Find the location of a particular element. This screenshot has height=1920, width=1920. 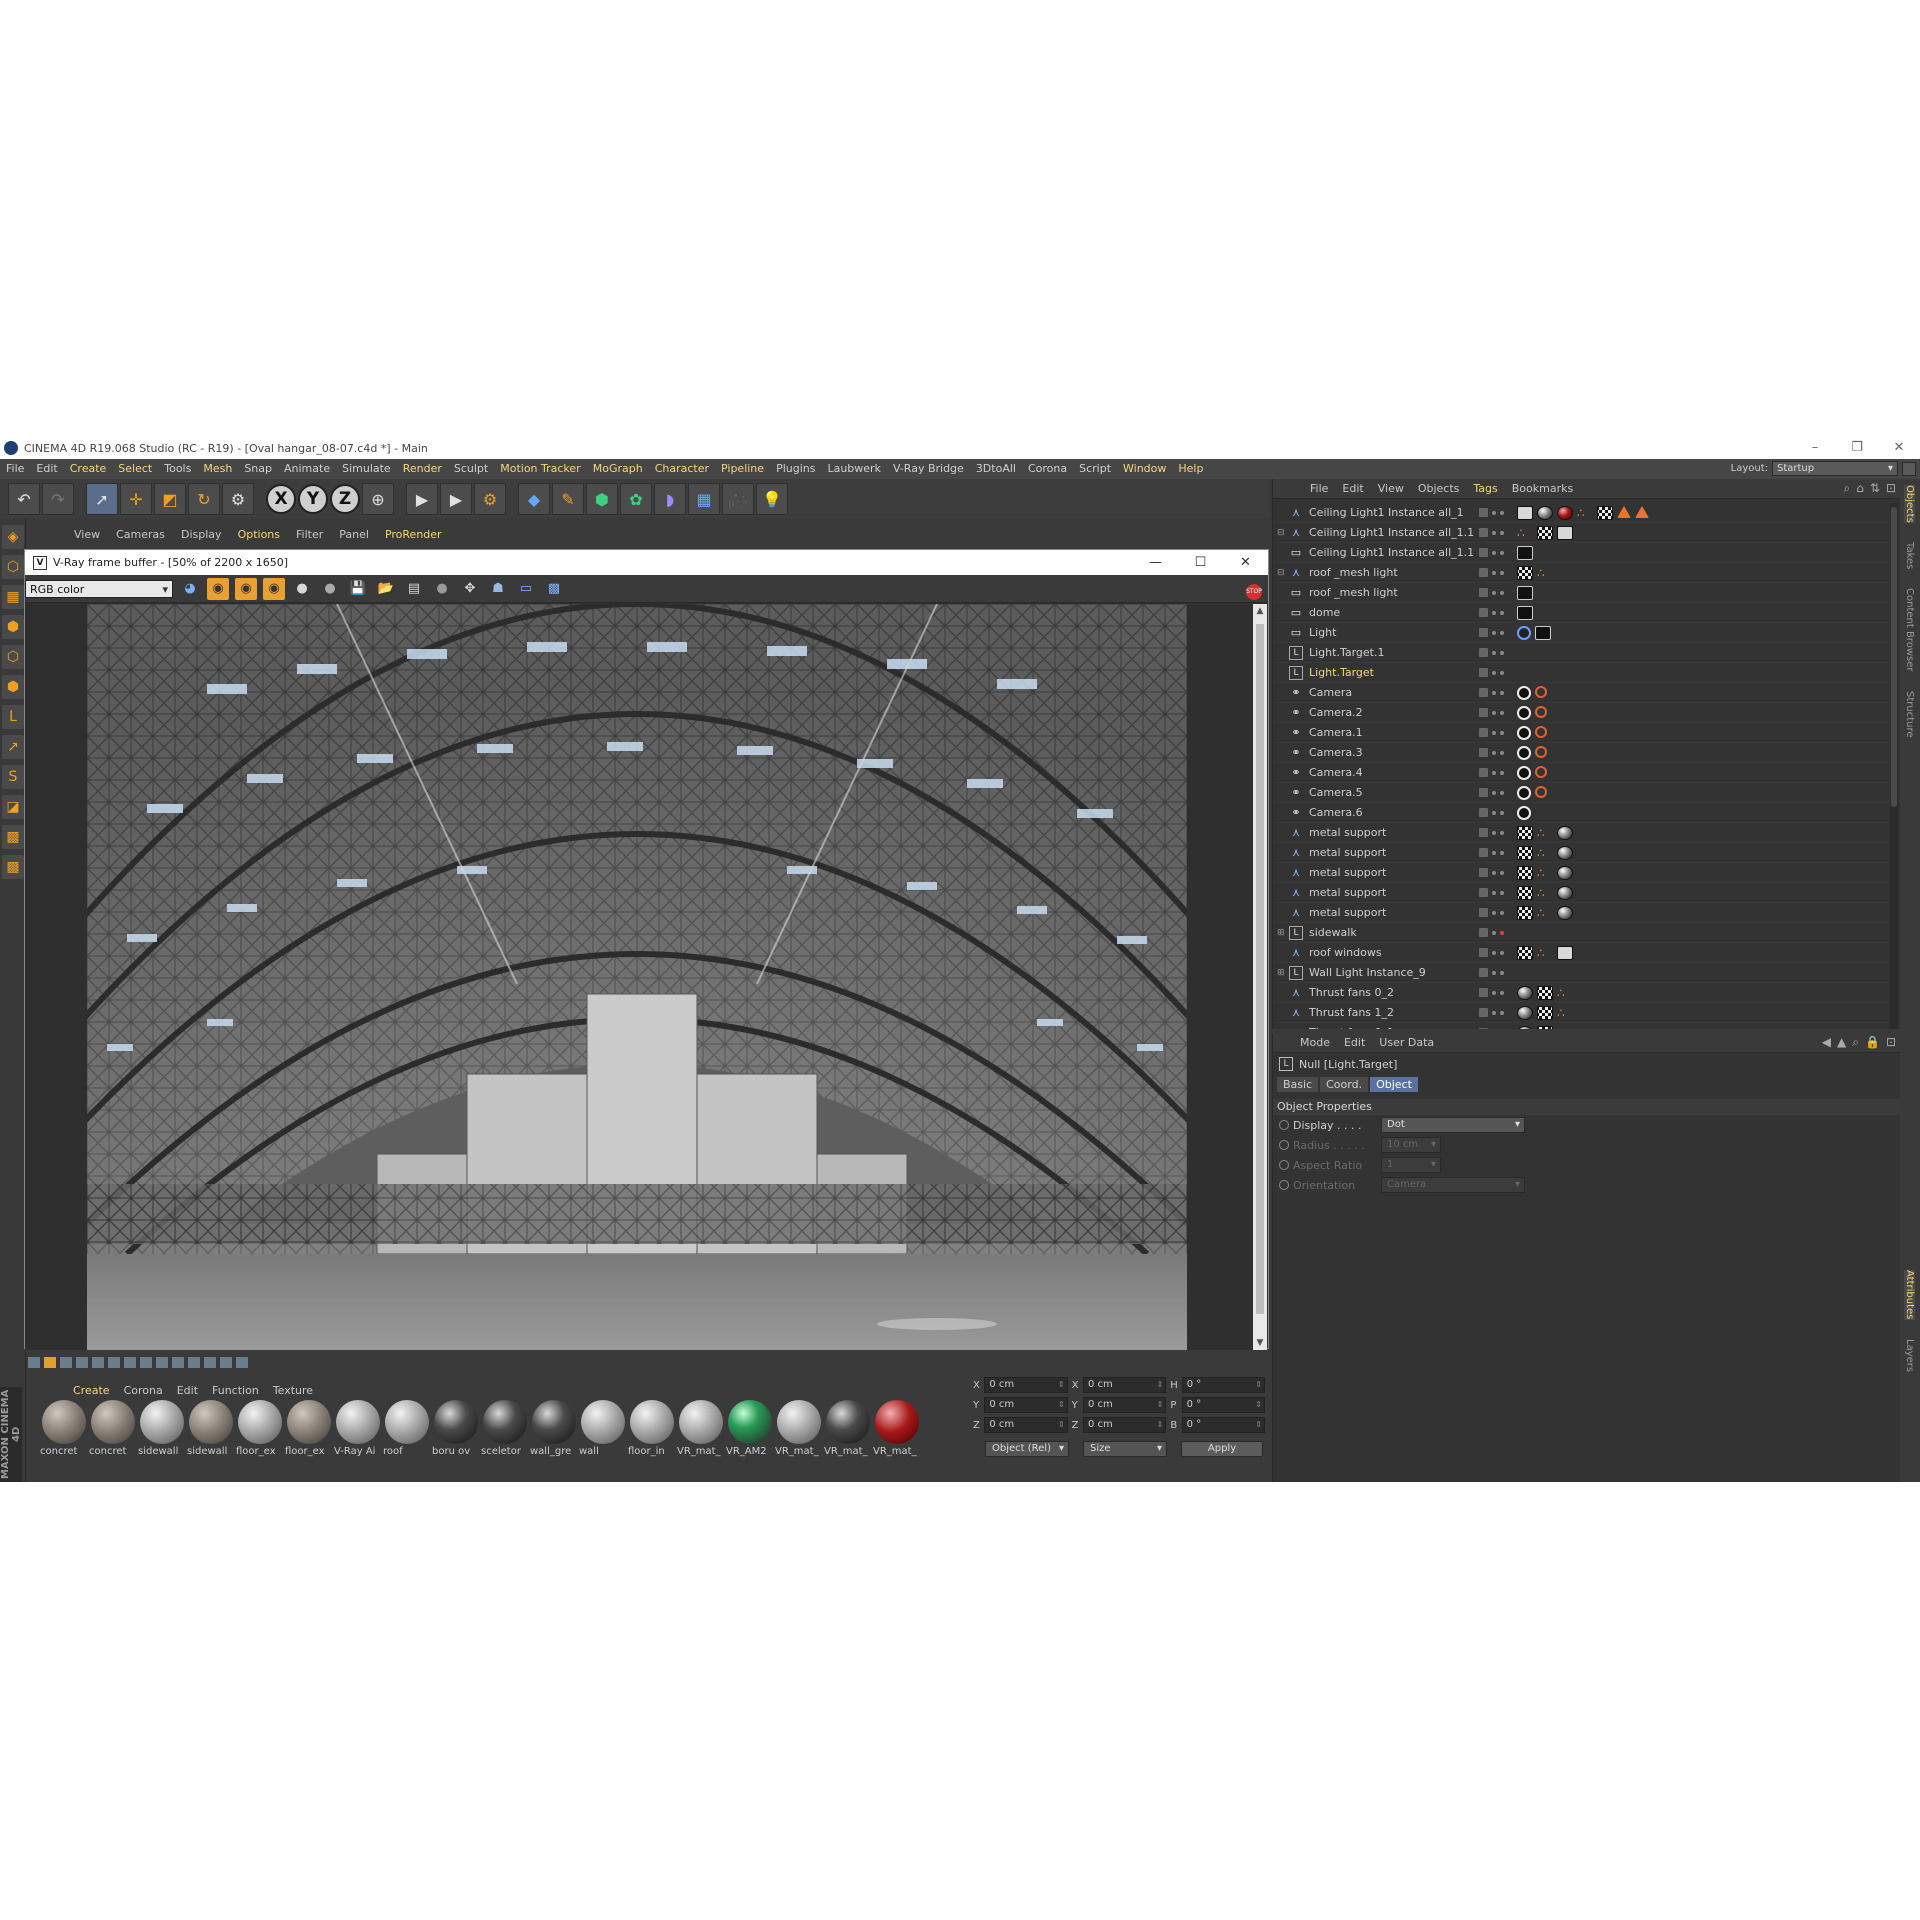

rotate-tool-icon: ↻ is located at coordinates (204, 499).